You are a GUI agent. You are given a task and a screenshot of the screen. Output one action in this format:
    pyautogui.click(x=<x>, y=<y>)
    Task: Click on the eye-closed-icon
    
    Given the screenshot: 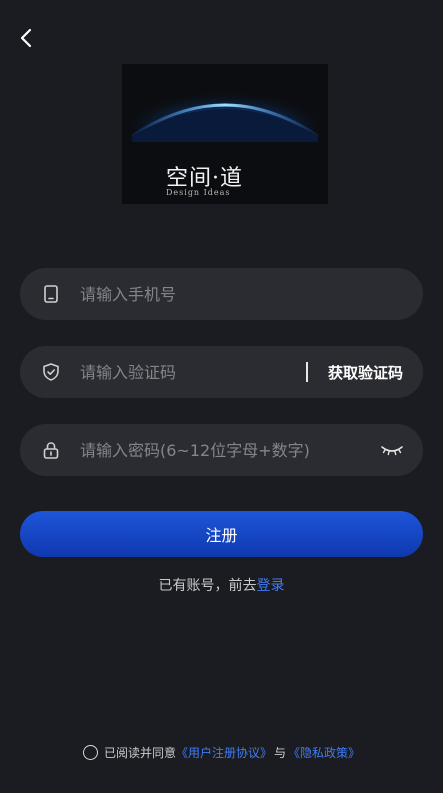 What is the action you would take?
    pyautogui.click(x=392, y=450)
    